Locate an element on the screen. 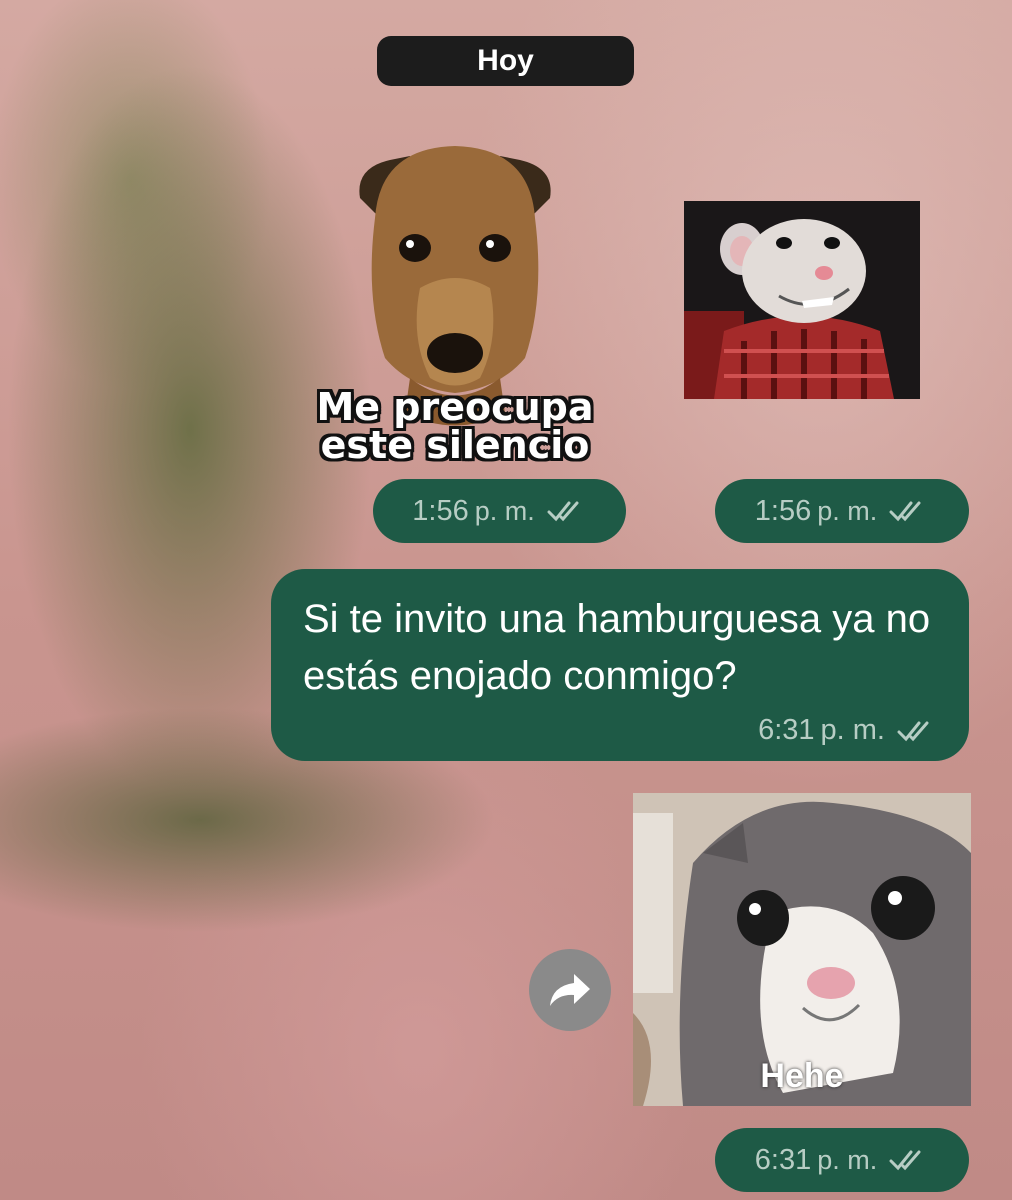 The height and width of the screenshot is (1200, 1012). mouse-image is located at coordinates (802, 300).